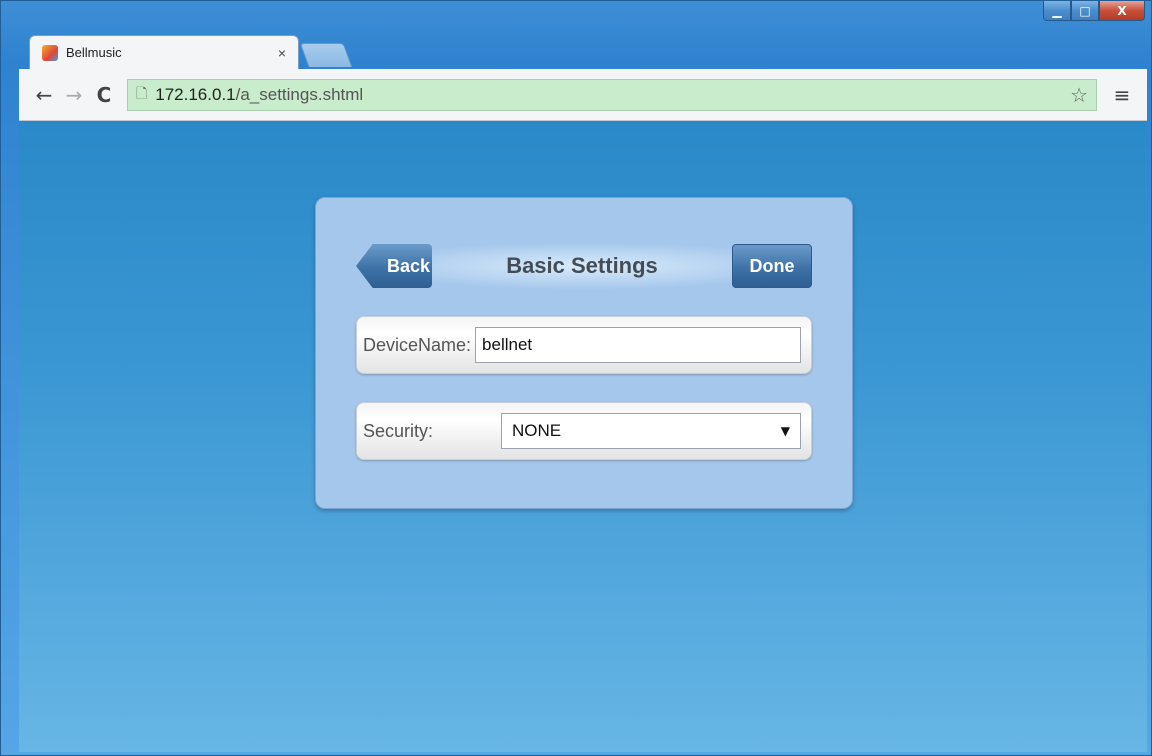  What do you see at coordinates (195, 94) in the screenshot?
I see `url-host: 172.16.0.1` at bounding box center [195, 94].